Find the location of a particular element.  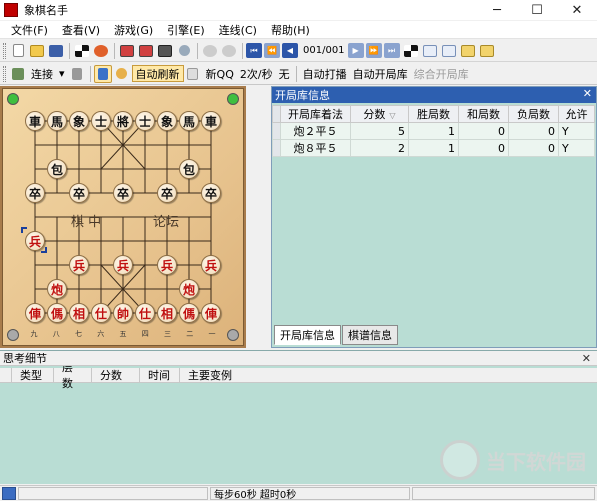

board-edit-icon is located at coordinates (82, 51).